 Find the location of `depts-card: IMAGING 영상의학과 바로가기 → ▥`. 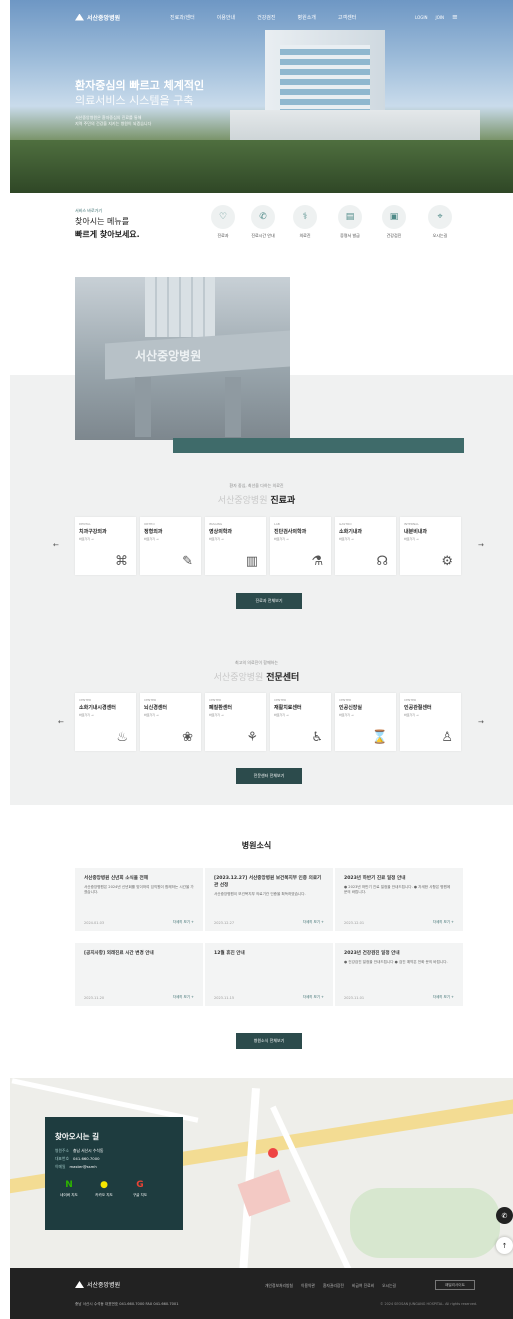

depts-card: IMAGING 영상의학과 바로가기 → ▥ is located at coordinates (235, 546).